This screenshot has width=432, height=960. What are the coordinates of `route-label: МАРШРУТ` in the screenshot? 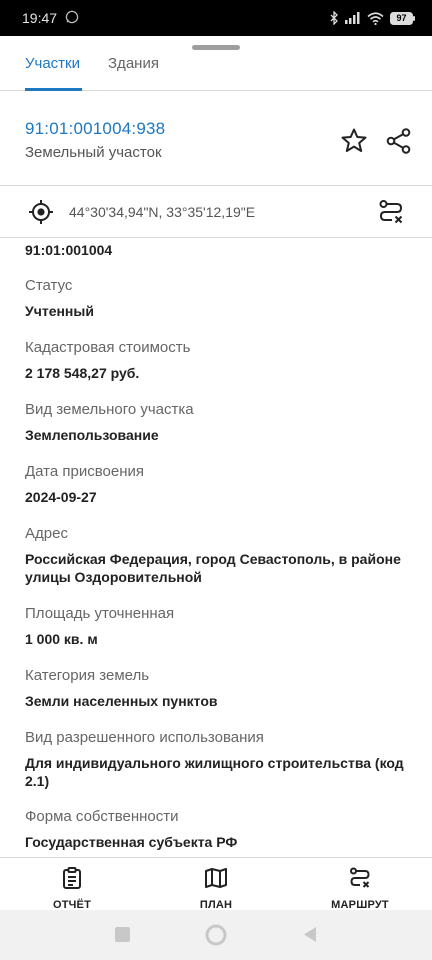 It's located at (360, 904).